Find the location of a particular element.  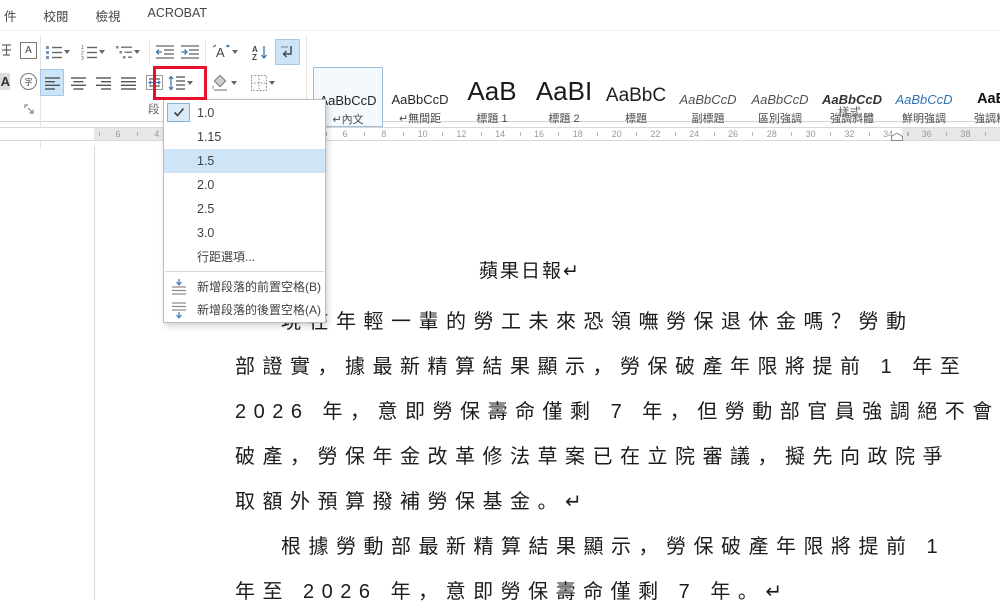

menu-tab-2: 校閱 is located at coordinates (56, 15).